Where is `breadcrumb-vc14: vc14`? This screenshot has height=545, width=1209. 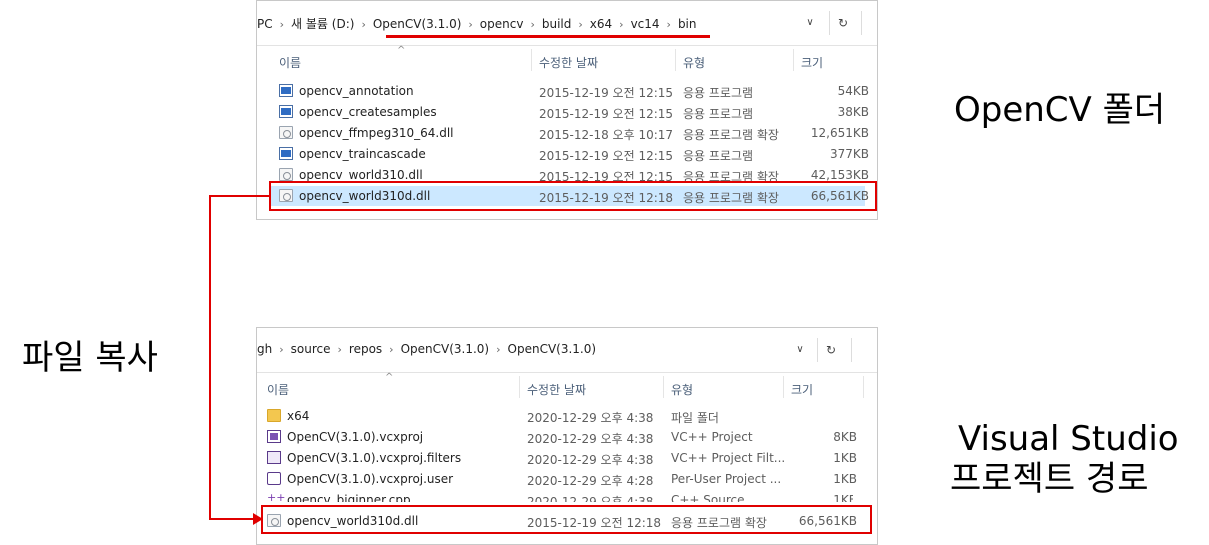
breadcrumb-vc14: vc14 is located at coordinates (645, 24).